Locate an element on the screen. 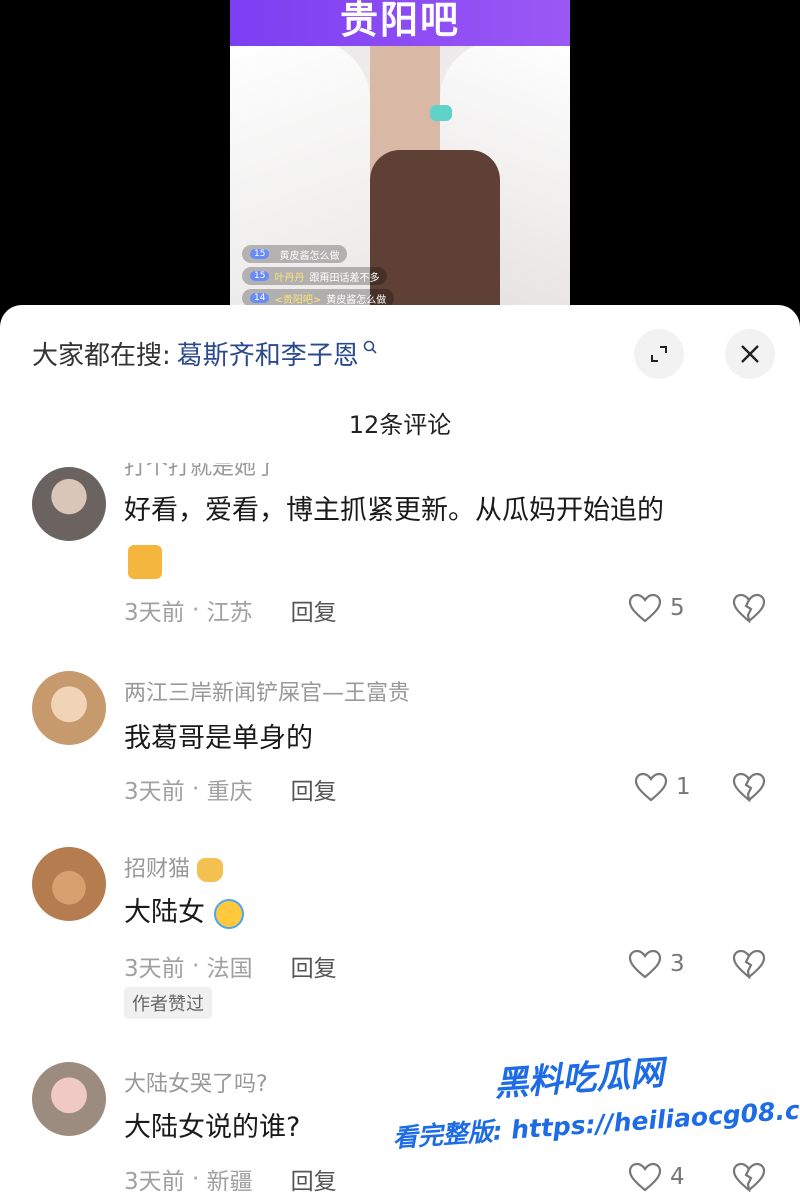  like-count: 5 is located at coordinates (677, 608).